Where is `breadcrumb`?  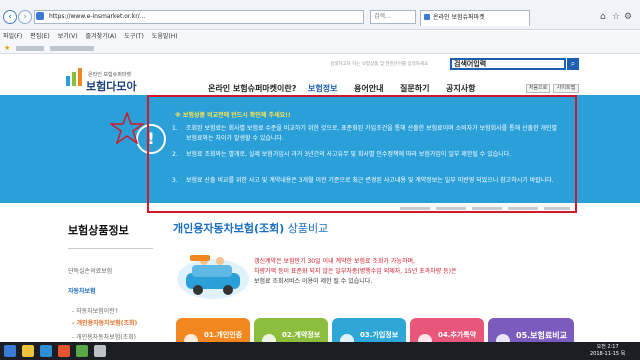 breadcrumb is located at coordinates (485, 208).